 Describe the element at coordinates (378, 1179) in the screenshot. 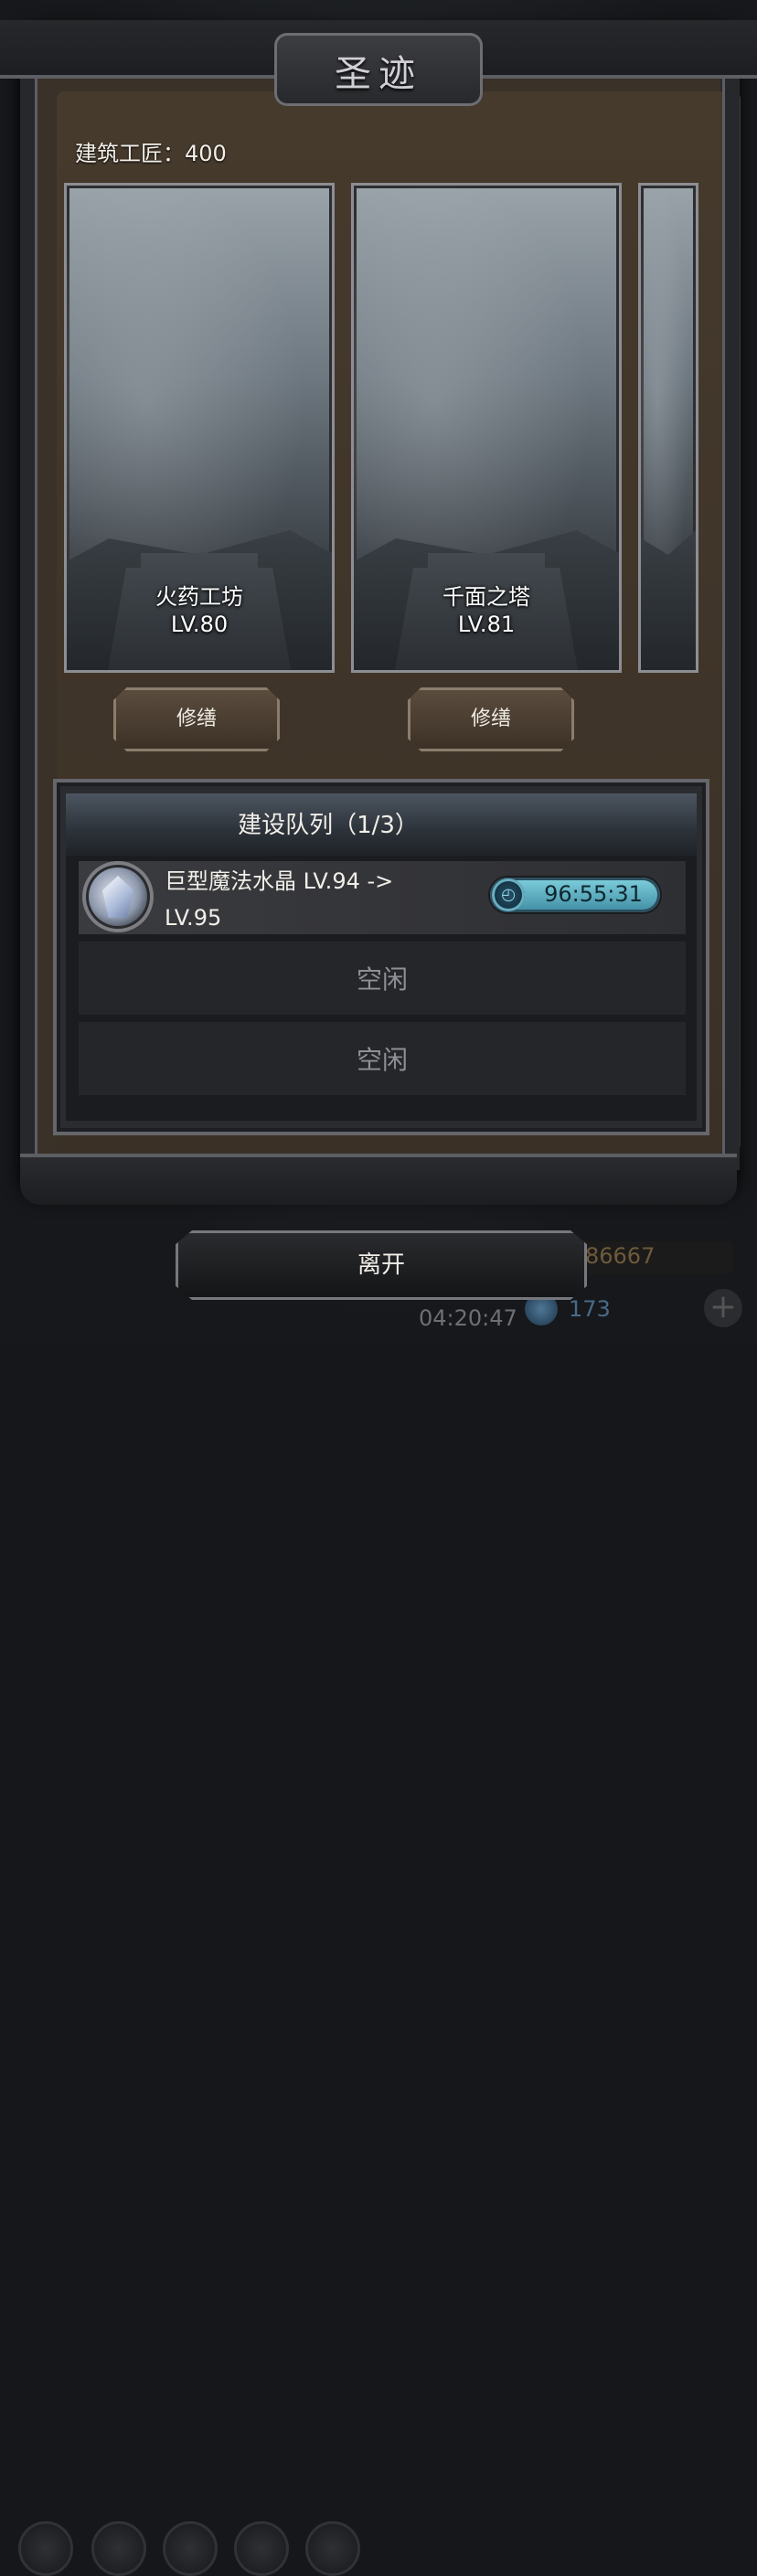

I see `frame-bottom-border` at that location.